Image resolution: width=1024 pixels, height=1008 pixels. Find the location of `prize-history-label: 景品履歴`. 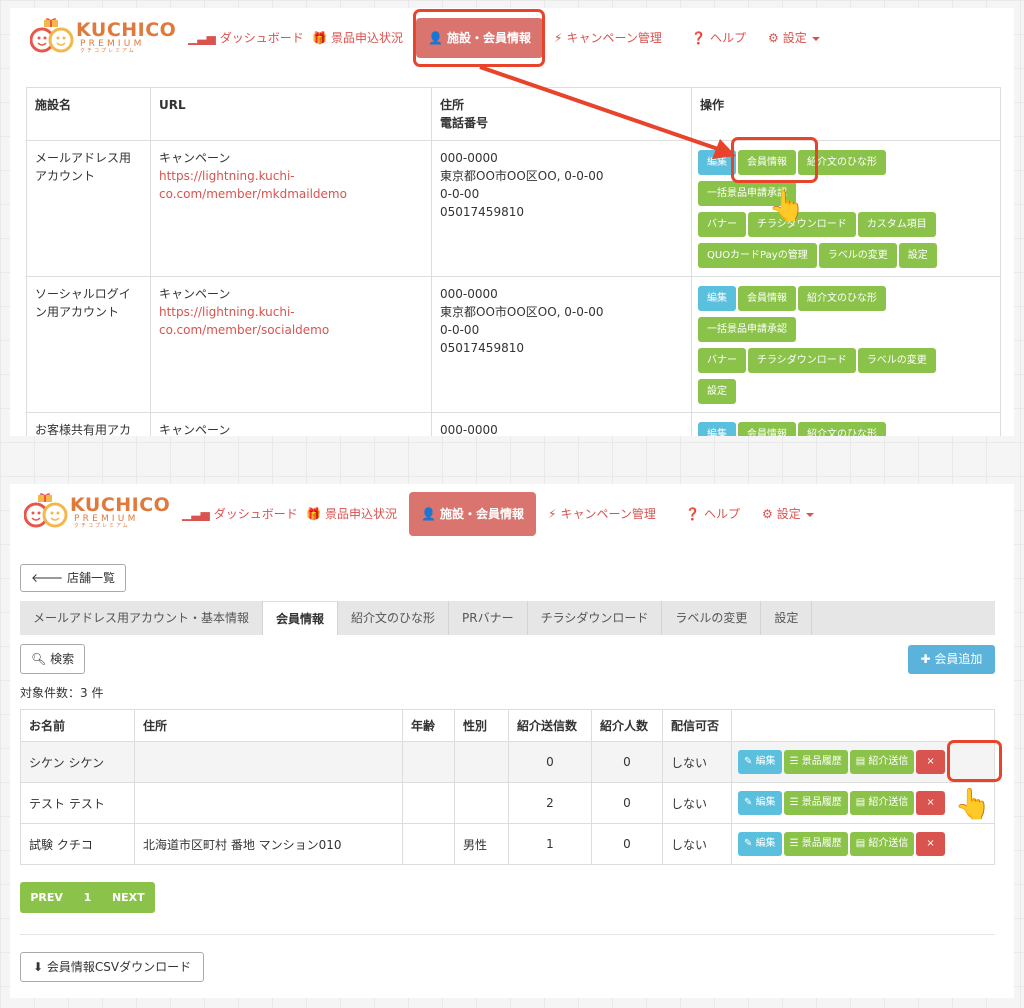

prize-history-label: 景品履歴 is located at coordinates (821, 843).